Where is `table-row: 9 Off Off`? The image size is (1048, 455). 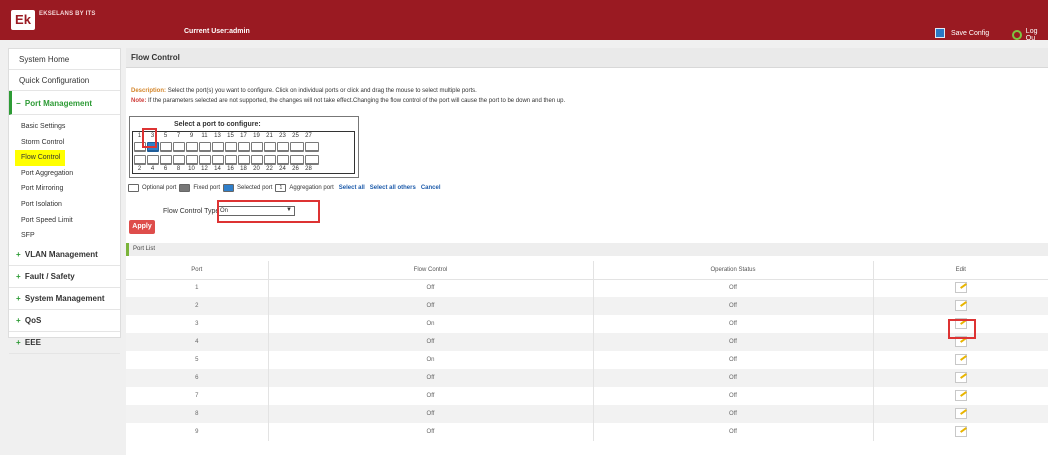
table-row: 9 Off Off is located at coordinates (587, 432).